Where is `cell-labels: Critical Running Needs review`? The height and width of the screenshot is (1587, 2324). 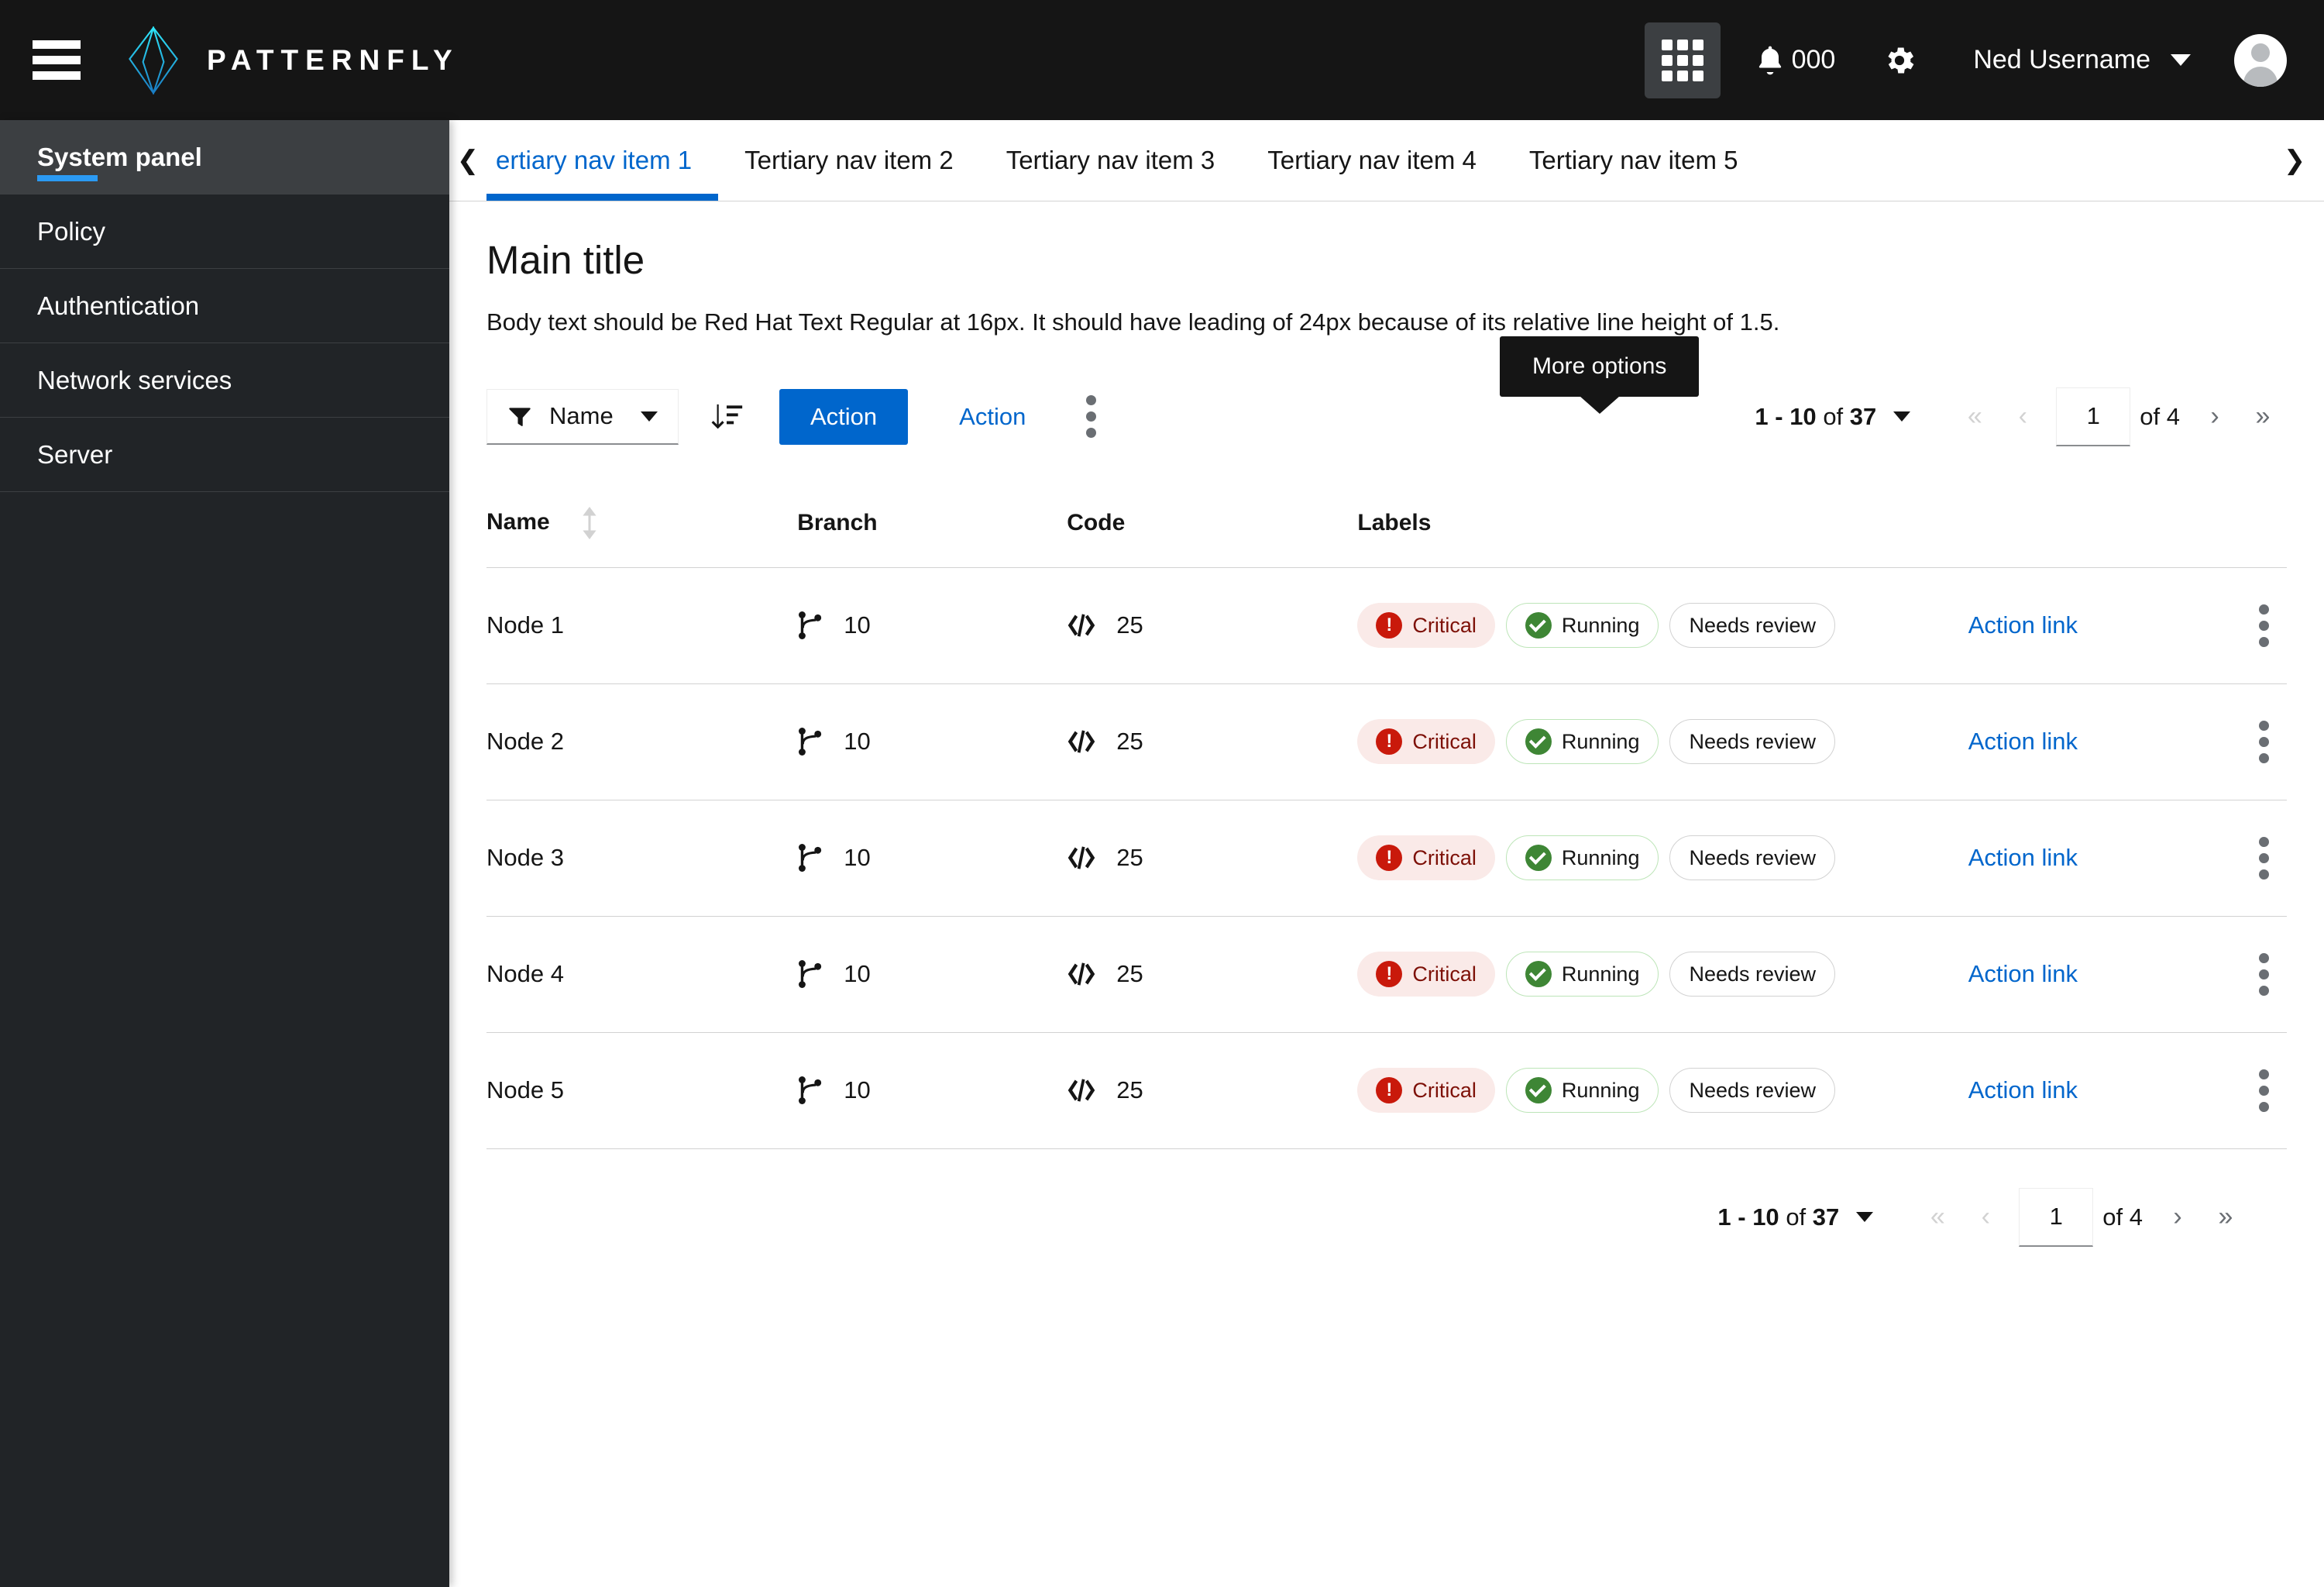 cell-labels: Critical Running Needs review is located at coordinates (1647, 858).